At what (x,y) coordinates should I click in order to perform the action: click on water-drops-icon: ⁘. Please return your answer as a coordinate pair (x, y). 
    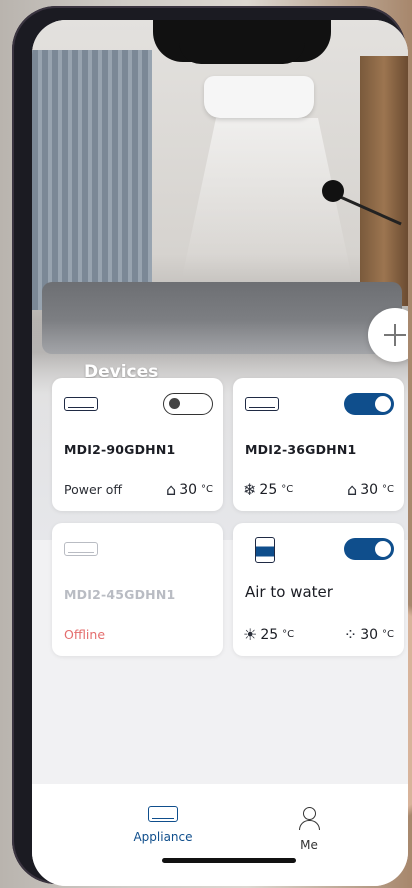
    Looking at the image, I should click on (350, 634).